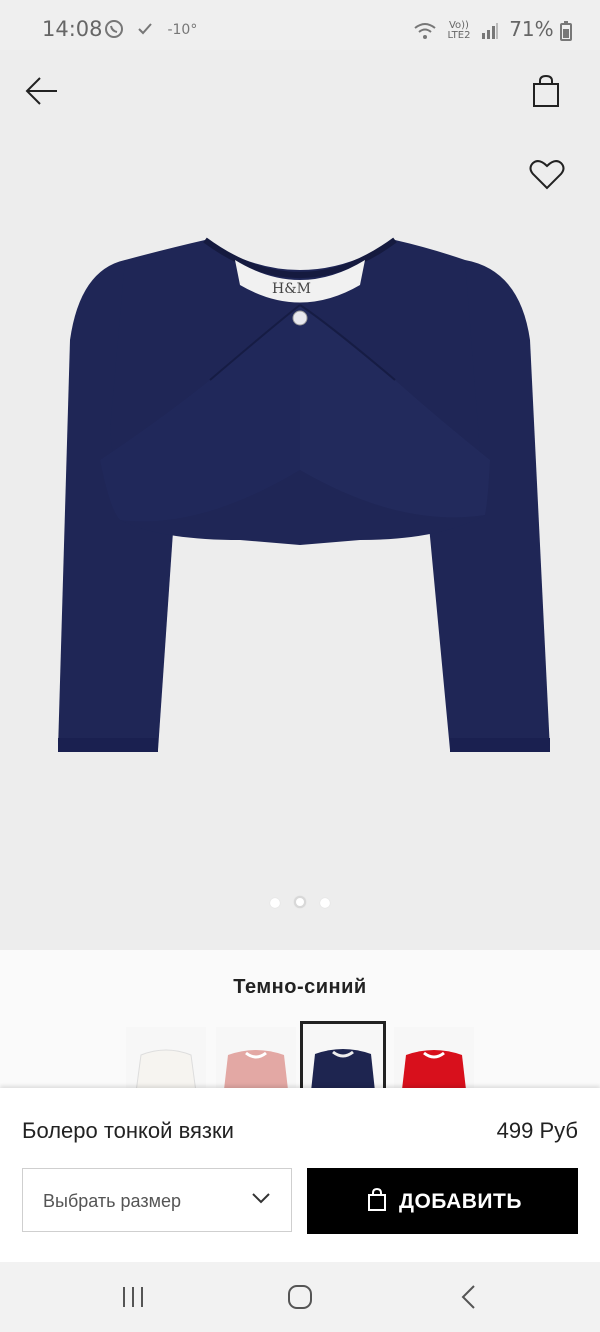  Describe the element at coordinates (261, 1198) in the screenshot. I see `chevron-down-icon` at that location.